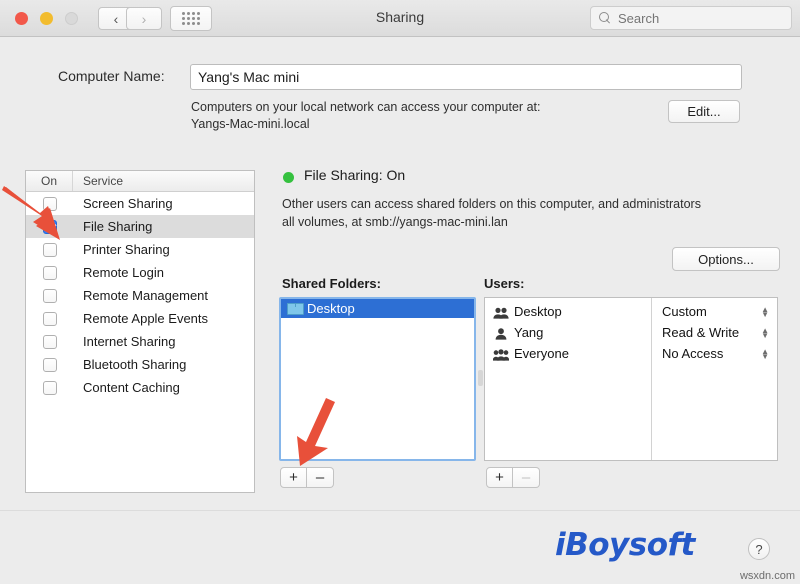  I want to click on service-name: Screen Sharing, so click(128, 203).